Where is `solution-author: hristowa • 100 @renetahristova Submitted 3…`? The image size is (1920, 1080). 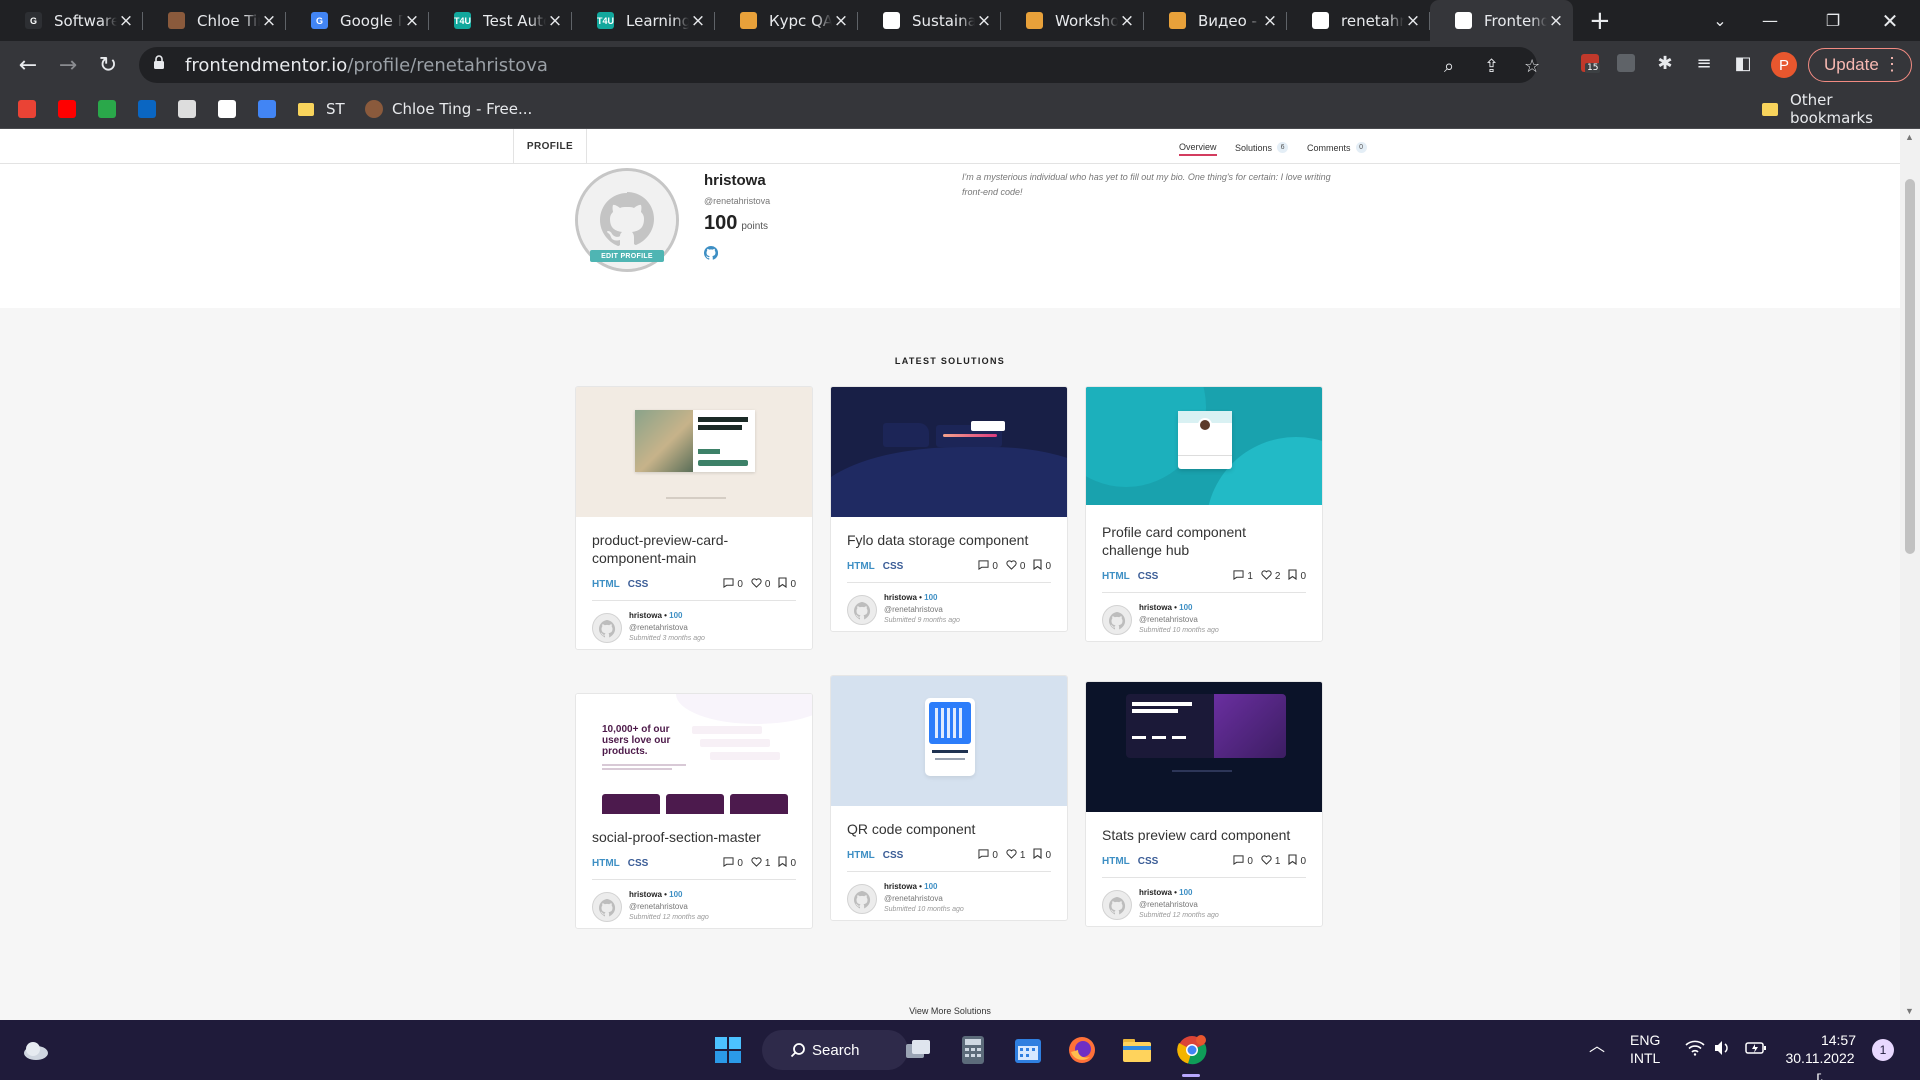
solution-author: hristowa • 100 @renetahristova Submitted 3… is located at coordinates (694, 625).